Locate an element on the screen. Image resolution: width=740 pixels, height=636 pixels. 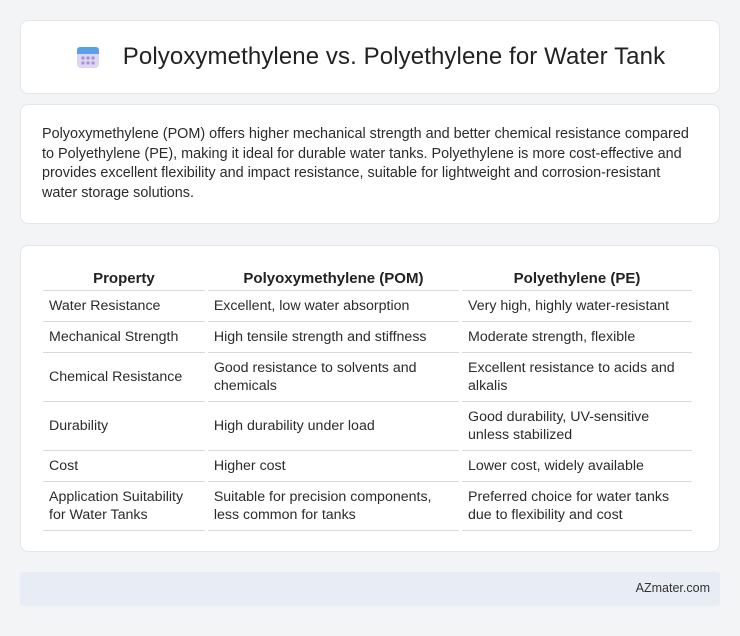
footer-site-link: AZmater.com is located at coordinates (673, 588).